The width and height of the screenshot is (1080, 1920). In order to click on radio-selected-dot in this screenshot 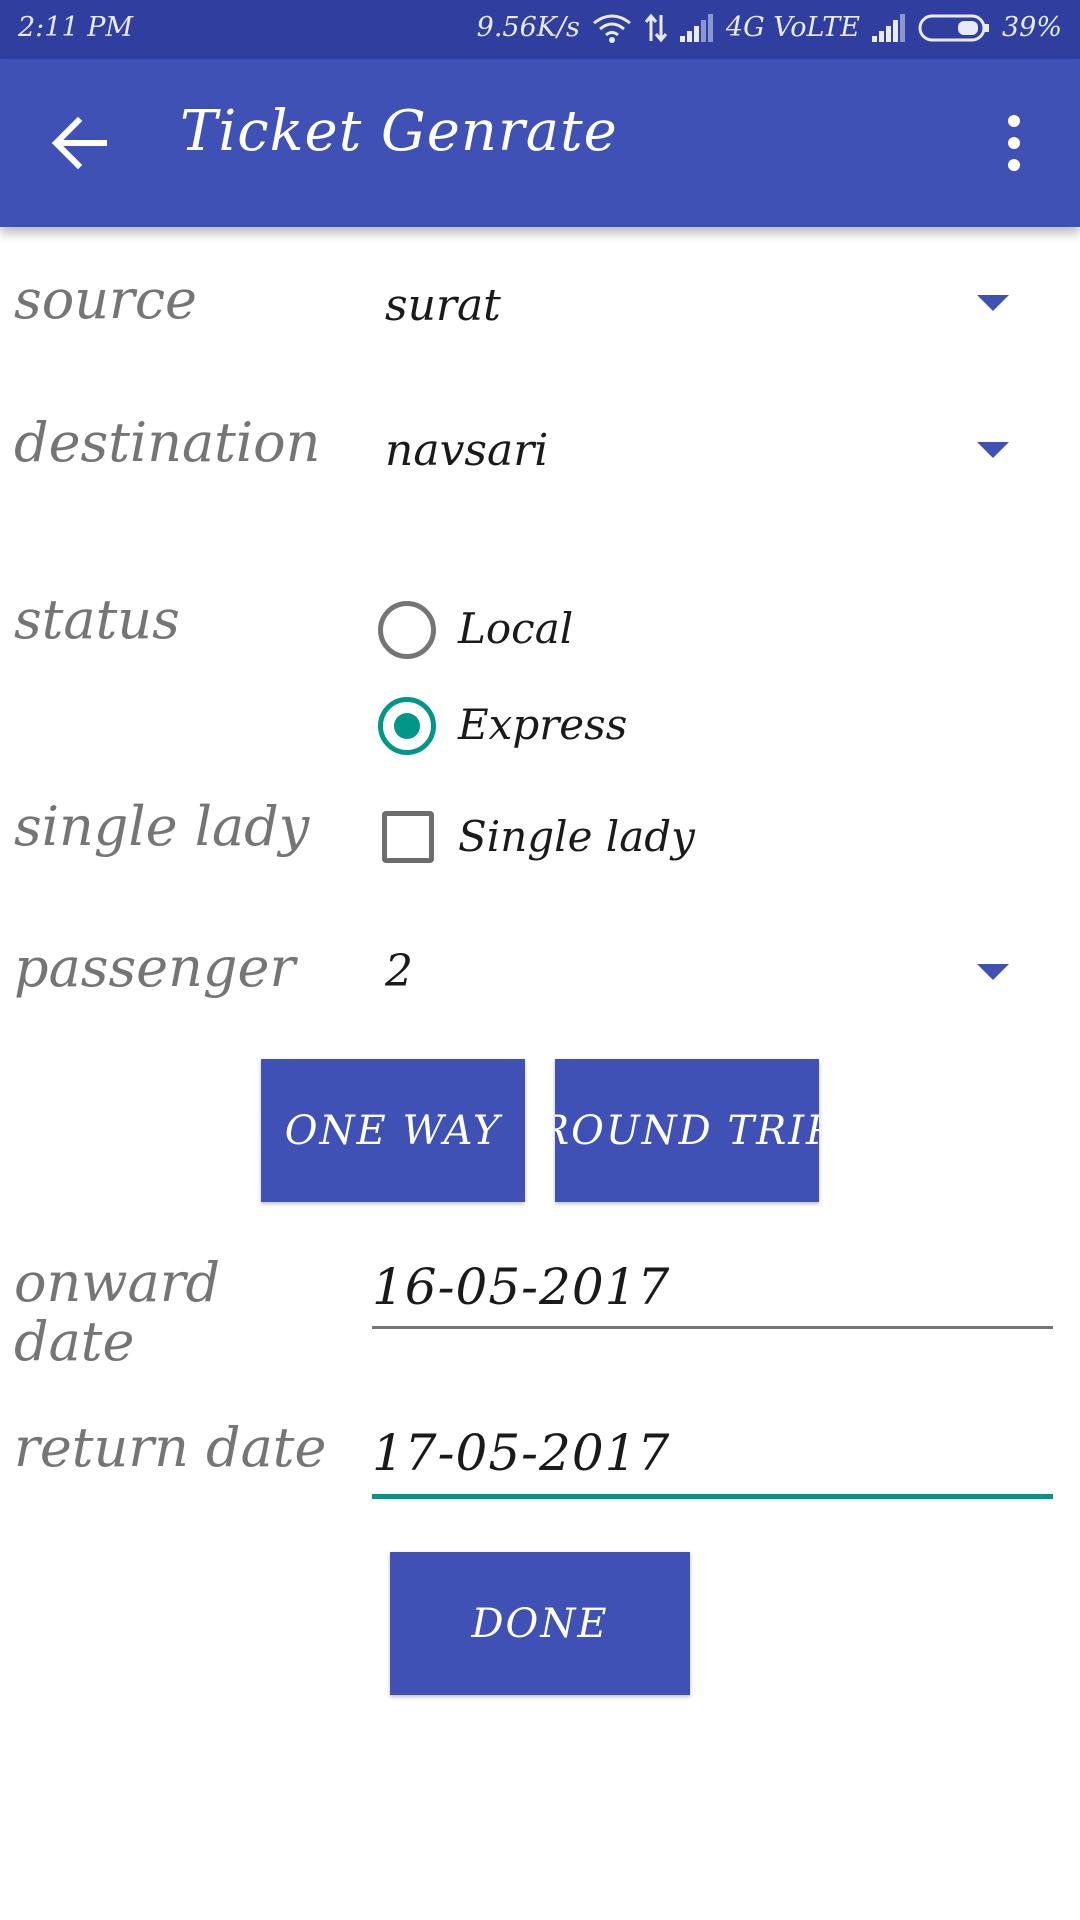, I will do `click(407, 726)`.